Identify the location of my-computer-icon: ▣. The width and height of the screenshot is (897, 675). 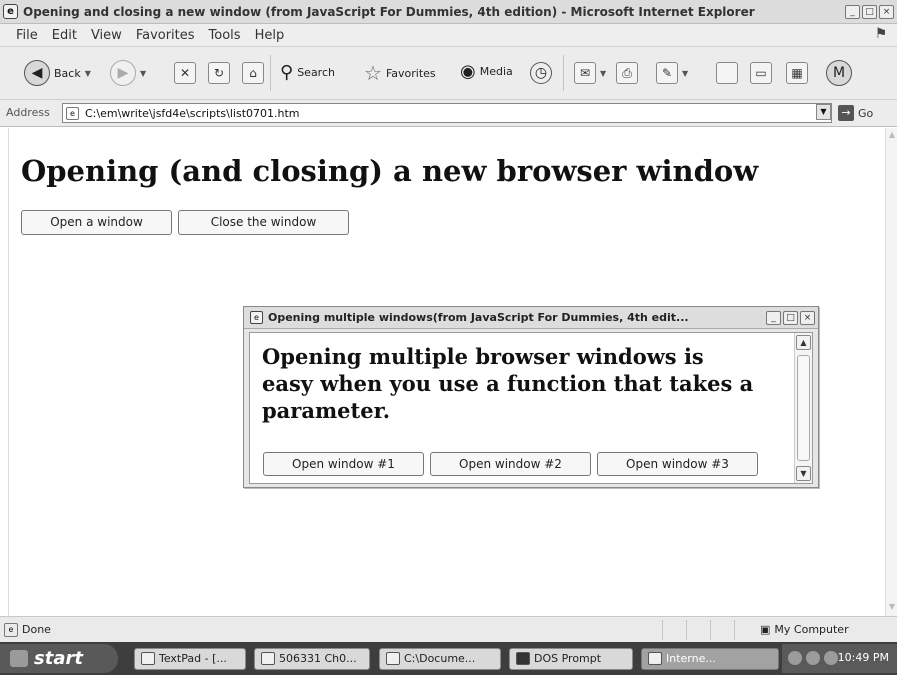
(765, 629).